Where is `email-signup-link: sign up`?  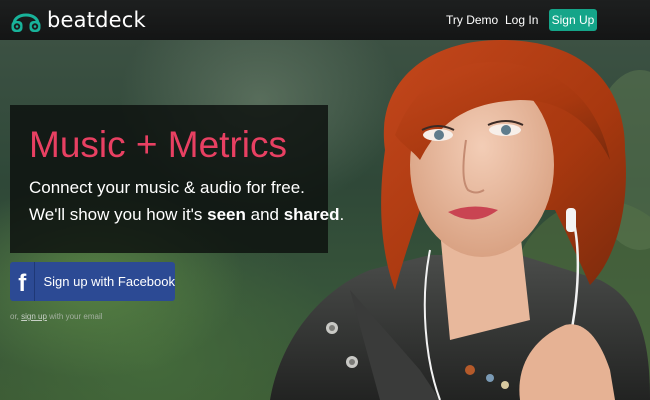
email-signup-link: sign up is located at coordinates (34, 316).